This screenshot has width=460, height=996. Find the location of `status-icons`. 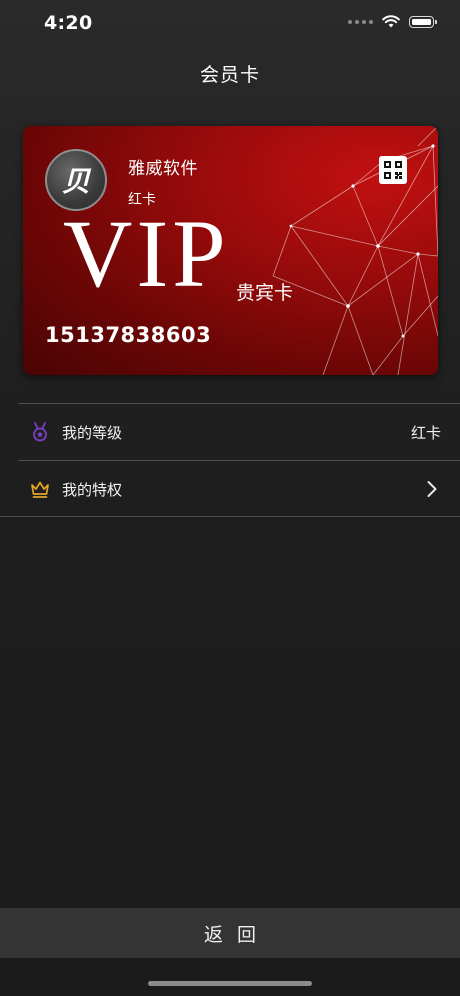

status-icons is located at coordinates (392, 21).